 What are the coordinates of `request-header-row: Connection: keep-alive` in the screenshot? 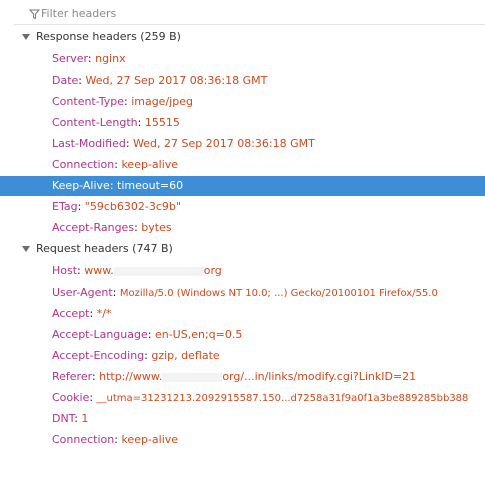 It's located at (242, 440).